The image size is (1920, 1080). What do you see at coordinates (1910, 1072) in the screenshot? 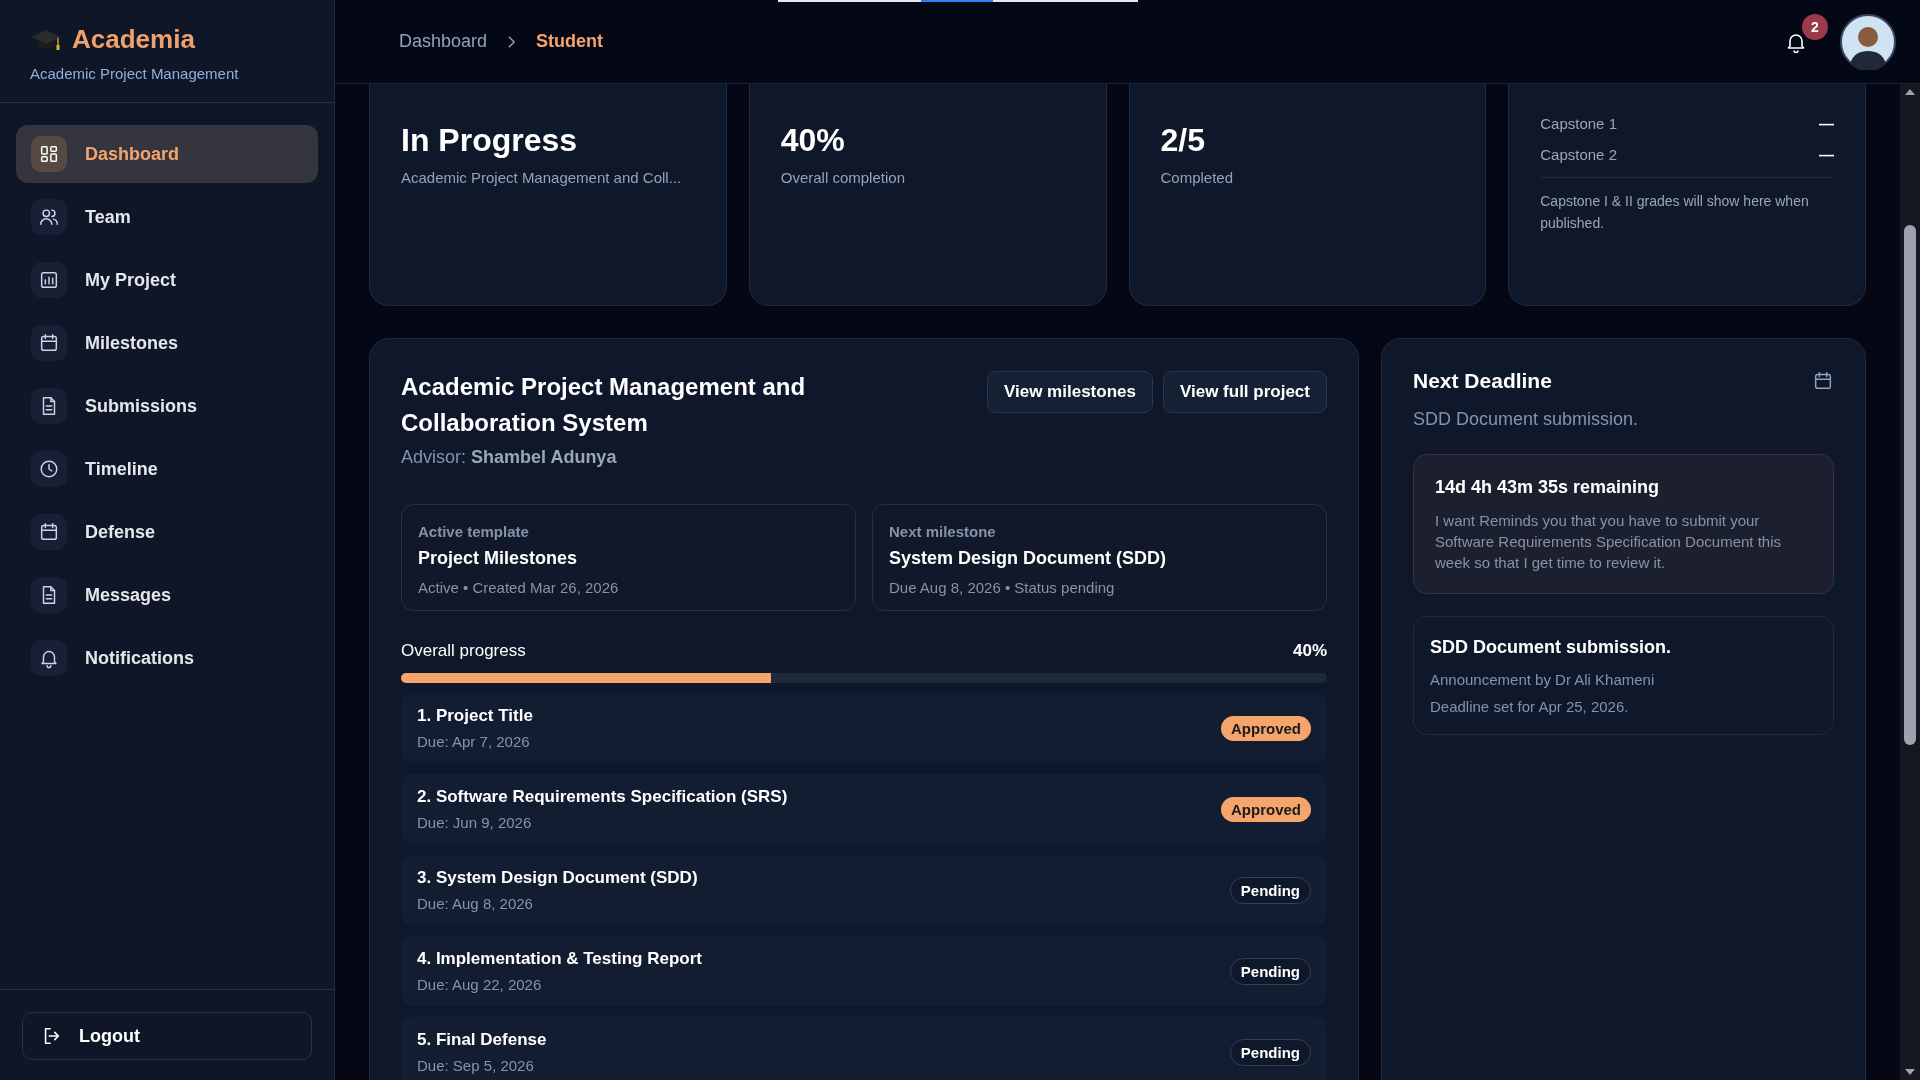
I see `scroll-down-arrow-icon` at bounding box center [1910, 1072].